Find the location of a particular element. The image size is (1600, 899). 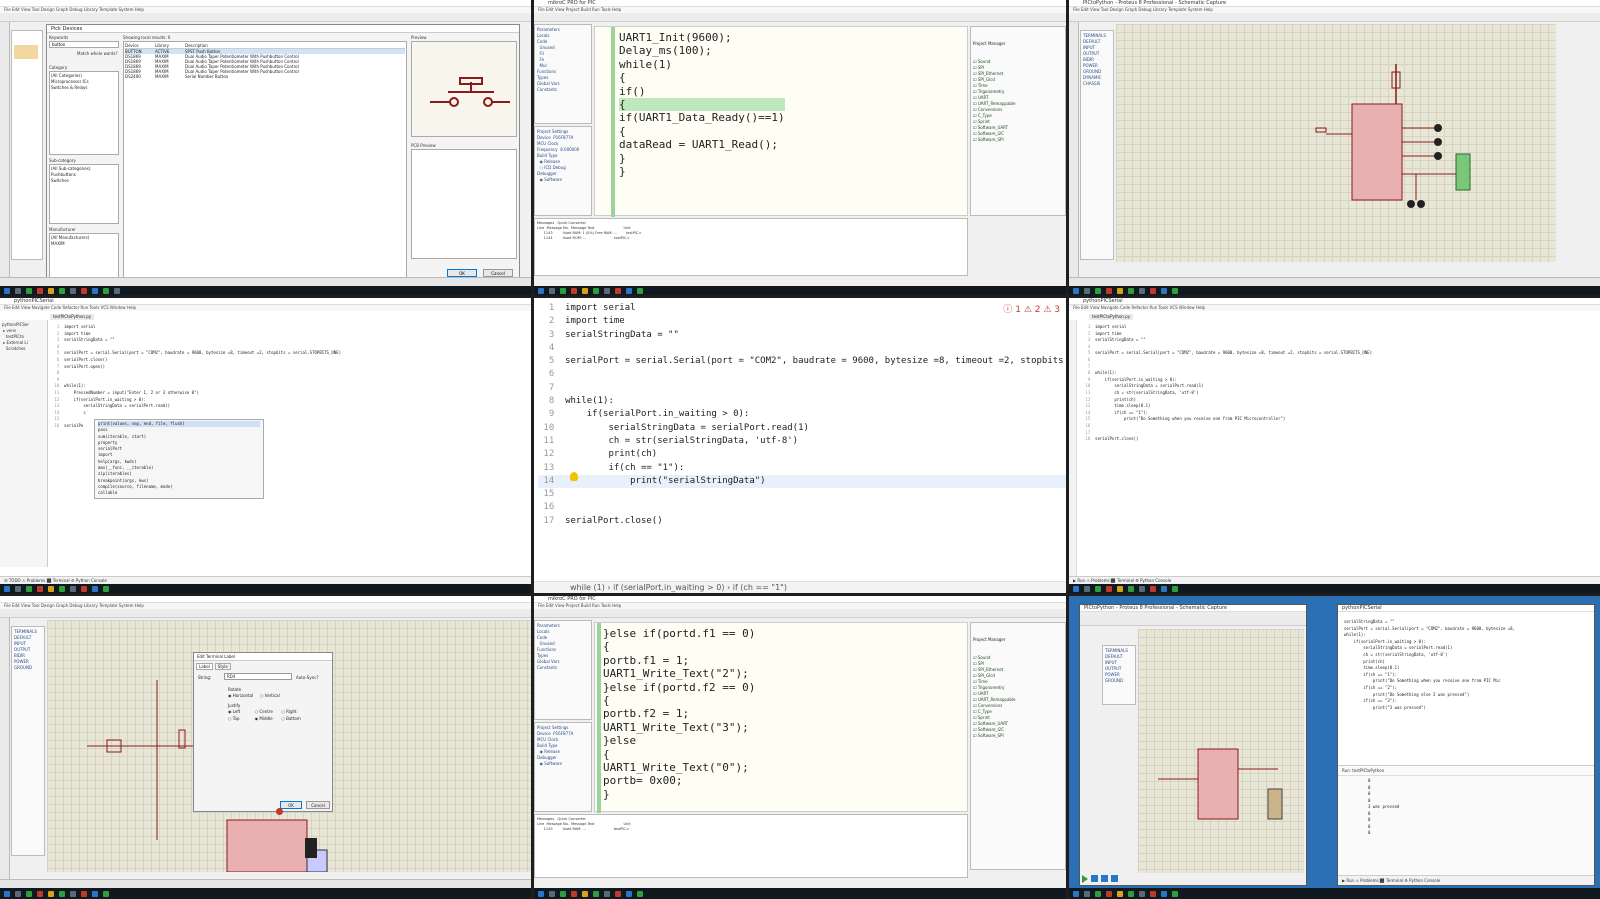

justify-right-radio: ○ Right is located at coordinates (294, 711).